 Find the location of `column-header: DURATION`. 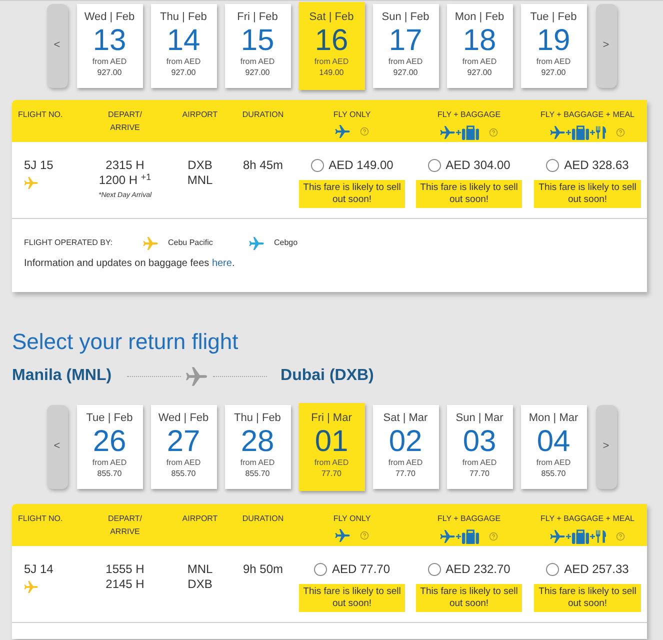

column-header: DURATION is located at coordinates (263, 519).